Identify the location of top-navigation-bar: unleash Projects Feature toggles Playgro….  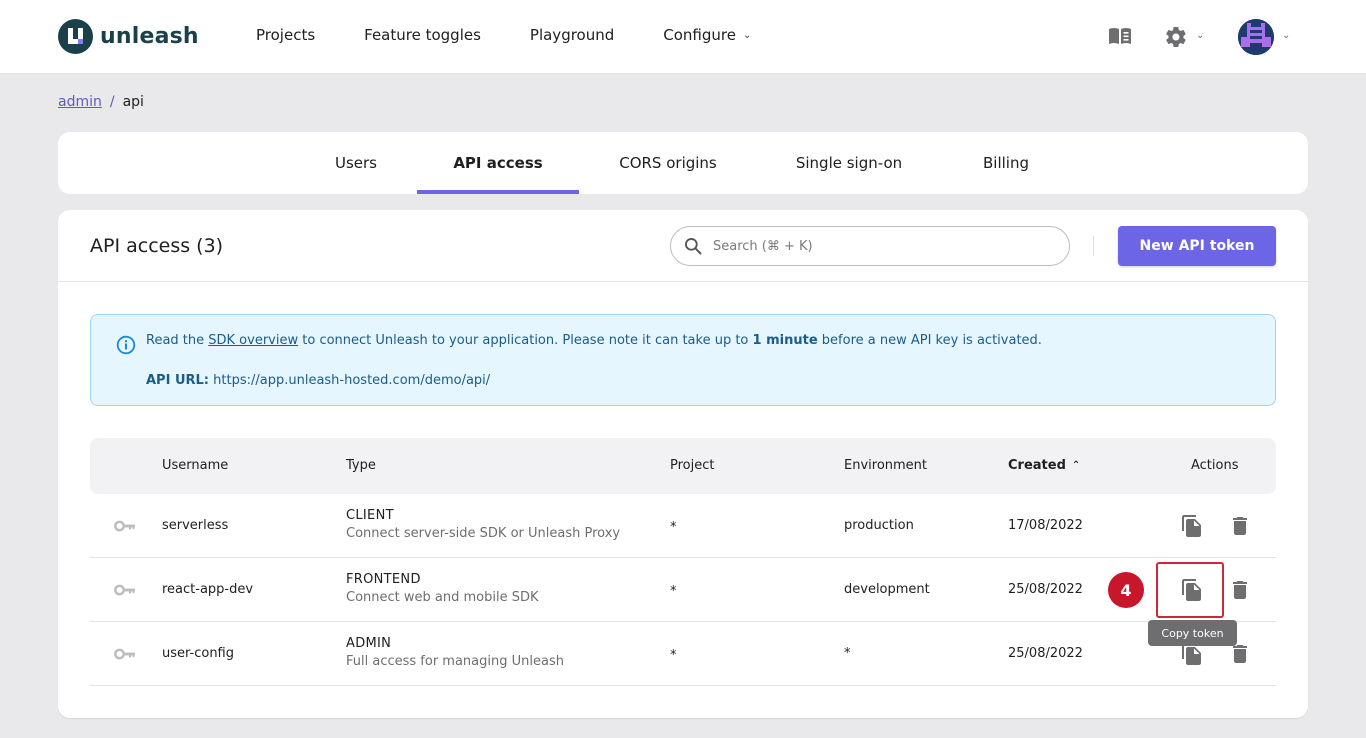
(683, 37).